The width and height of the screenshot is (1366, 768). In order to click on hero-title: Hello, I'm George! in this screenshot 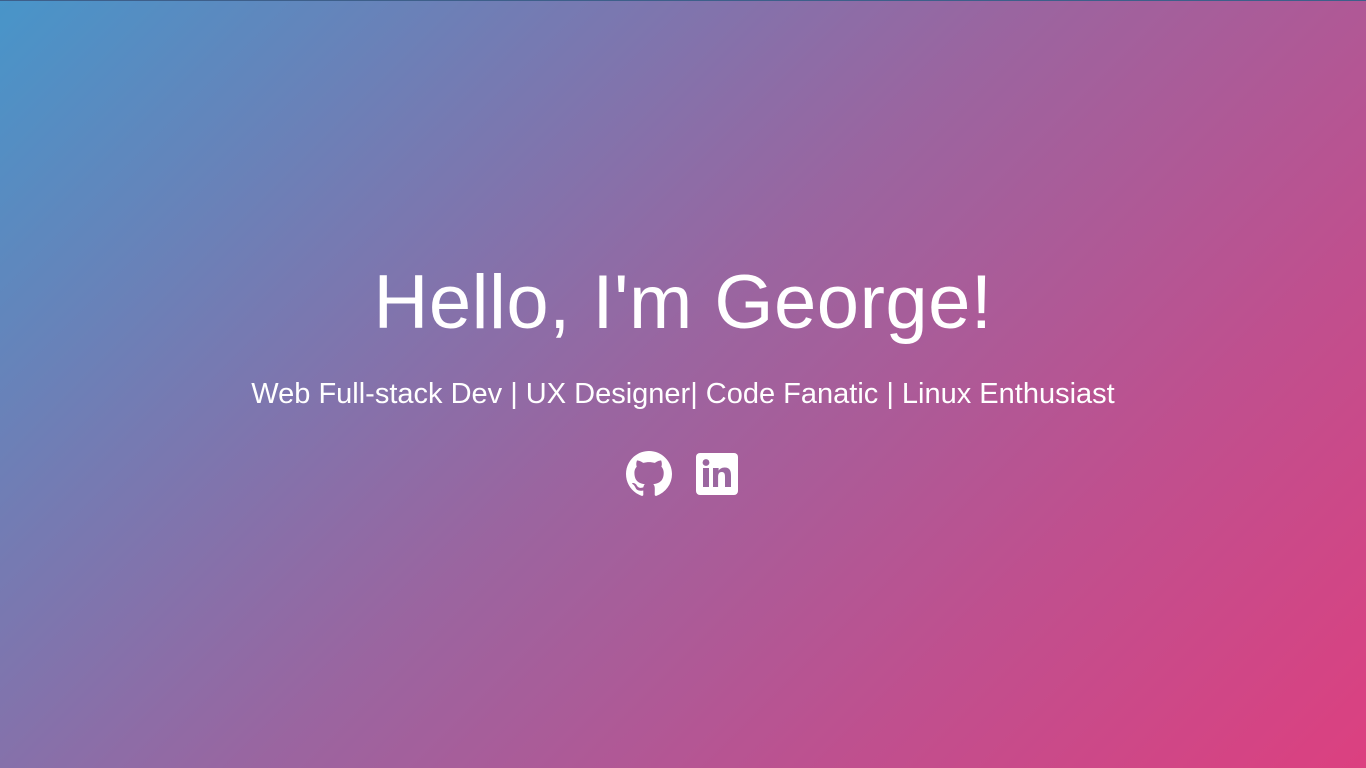, I will do `click(683, 302)`.